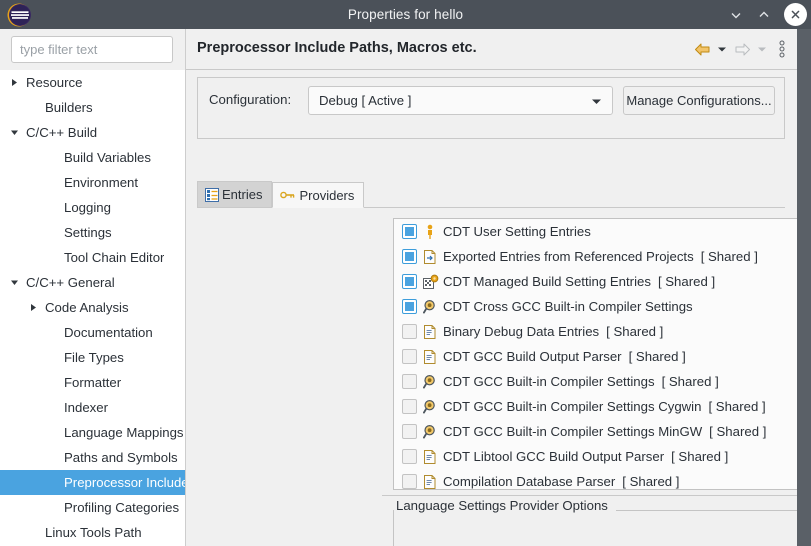 The height and width of the screenshot is (546, 811). I want to click on sidebar-item-label: Environment, so click(101, 182).